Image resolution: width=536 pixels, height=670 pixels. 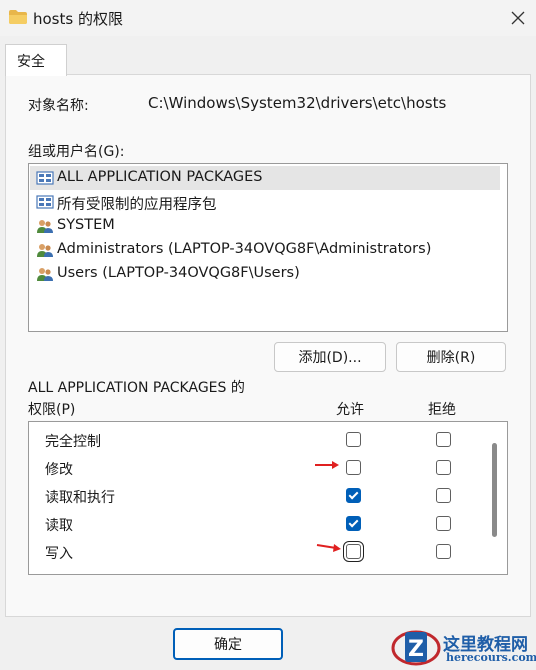 I want to click on permission-name: 写入, so click(x=59, y=554).